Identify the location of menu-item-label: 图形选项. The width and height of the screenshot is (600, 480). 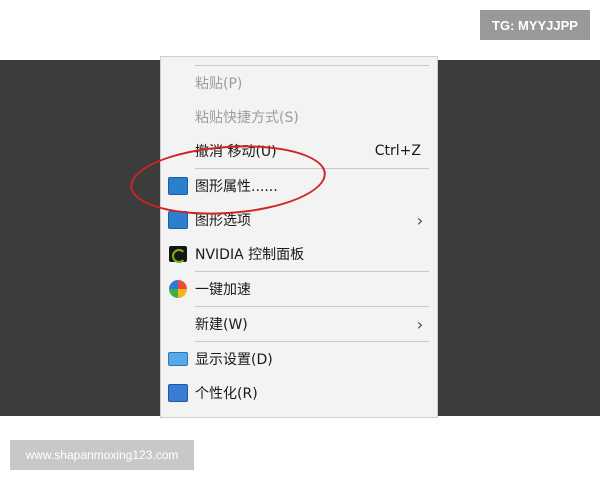
(223, 221).